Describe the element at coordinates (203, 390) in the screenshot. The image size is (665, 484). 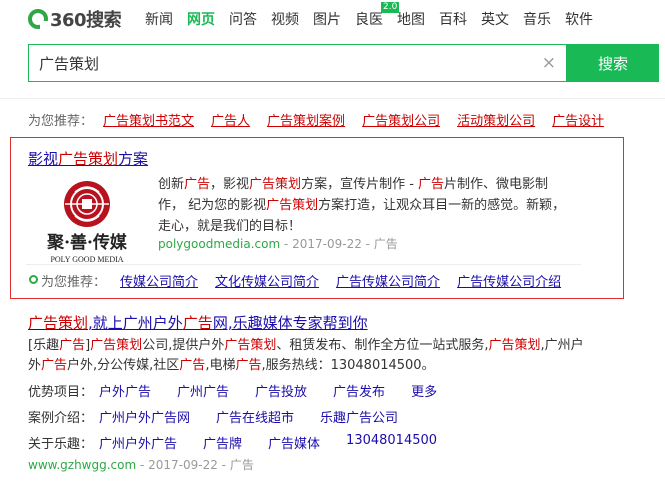
I see `row-link: 广州广告` at that location.